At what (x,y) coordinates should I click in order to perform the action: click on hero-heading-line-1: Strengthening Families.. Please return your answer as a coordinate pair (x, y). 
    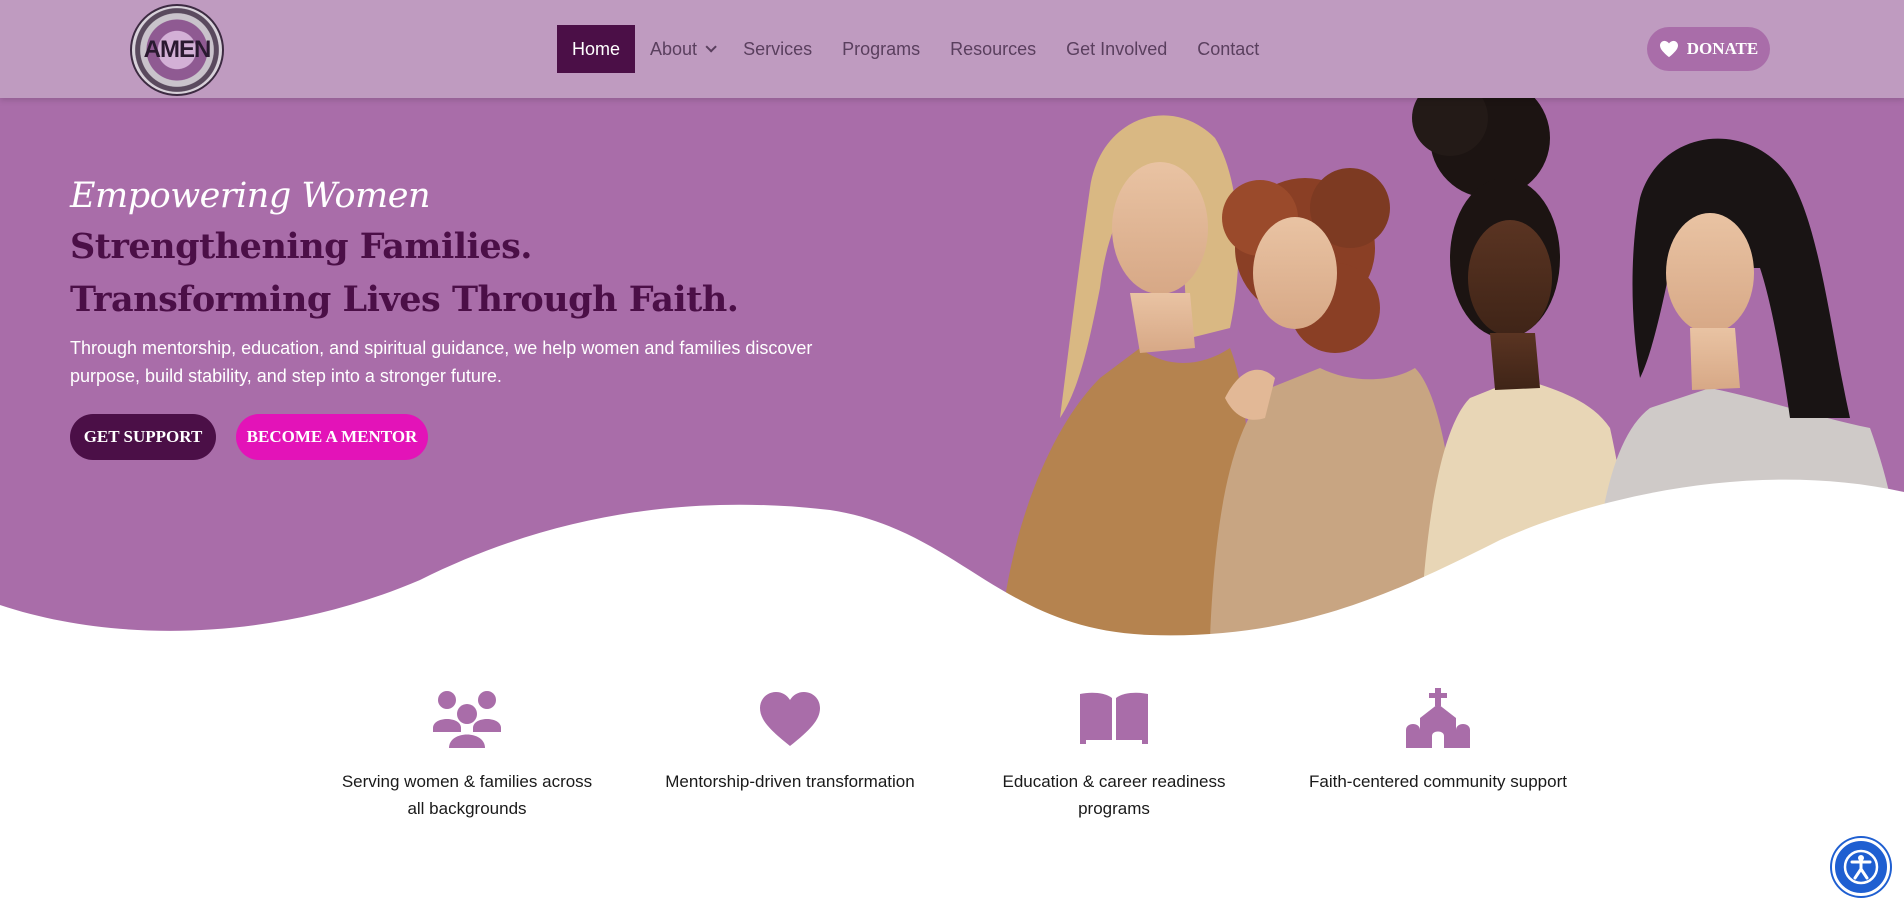
    Looking at the image, I should click on (301, 246).